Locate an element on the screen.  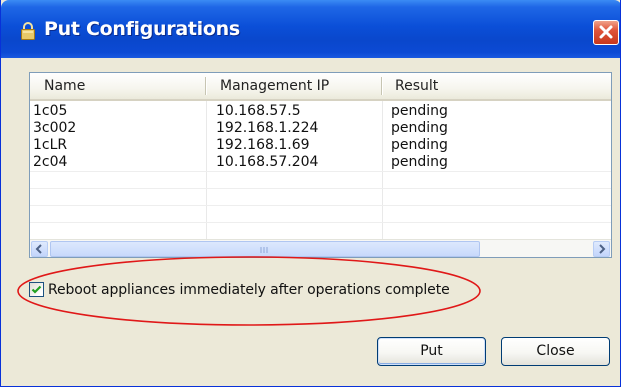
close-window-button is located at coordinates (606, 32).